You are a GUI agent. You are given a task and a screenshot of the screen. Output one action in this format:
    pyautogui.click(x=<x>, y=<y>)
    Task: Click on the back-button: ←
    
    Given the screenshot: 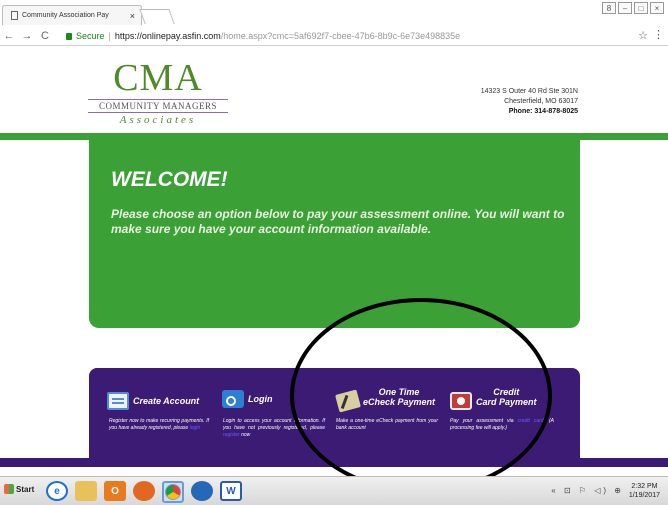 What is the action you would take?
    pyautogui.click(x=9, y=36)
    